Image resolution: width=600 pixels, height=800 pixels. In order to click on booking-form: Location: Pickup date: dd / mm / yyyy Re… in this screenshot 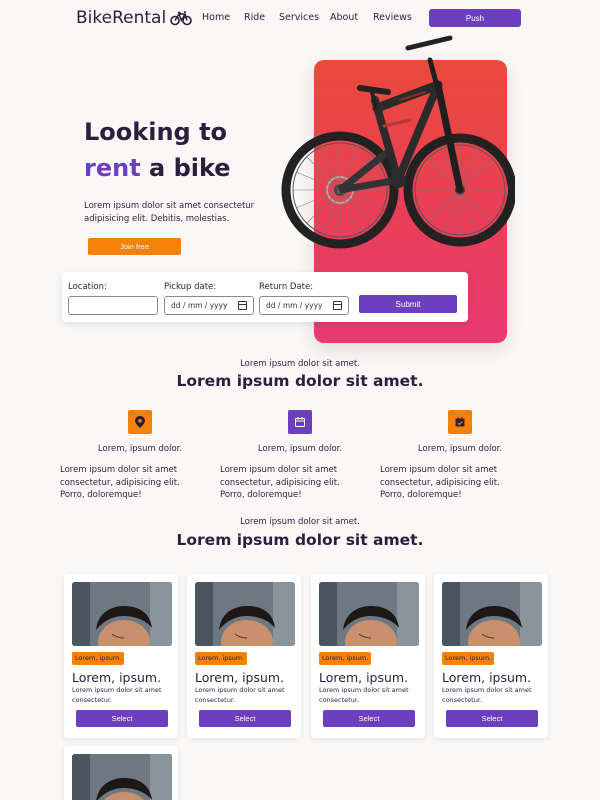, I will do `click(265, 297)`.